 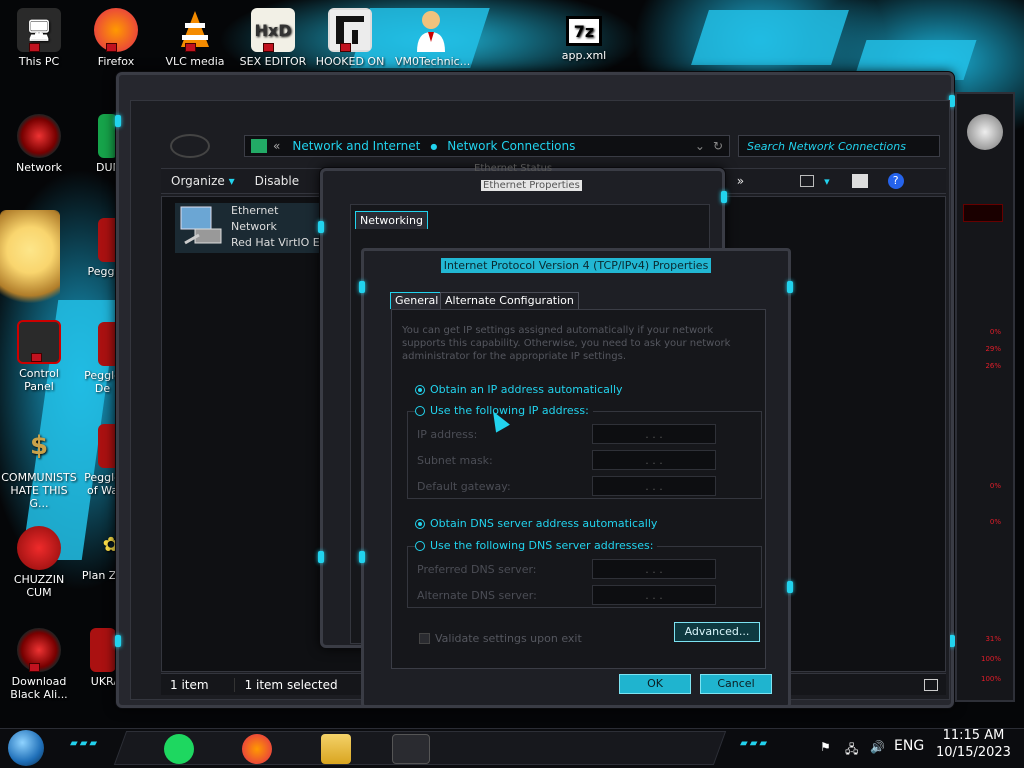 I want to click on control-panel-icon, so click(x=39, y=342).